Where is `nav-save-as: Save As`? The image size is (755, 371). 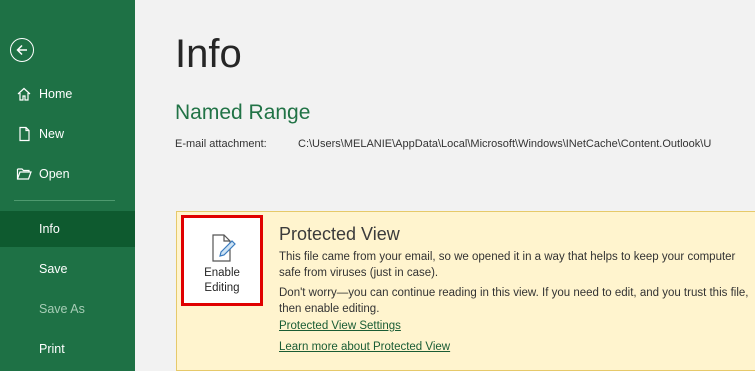
nav-save-as: Save As is located at coordinates (67, 309).